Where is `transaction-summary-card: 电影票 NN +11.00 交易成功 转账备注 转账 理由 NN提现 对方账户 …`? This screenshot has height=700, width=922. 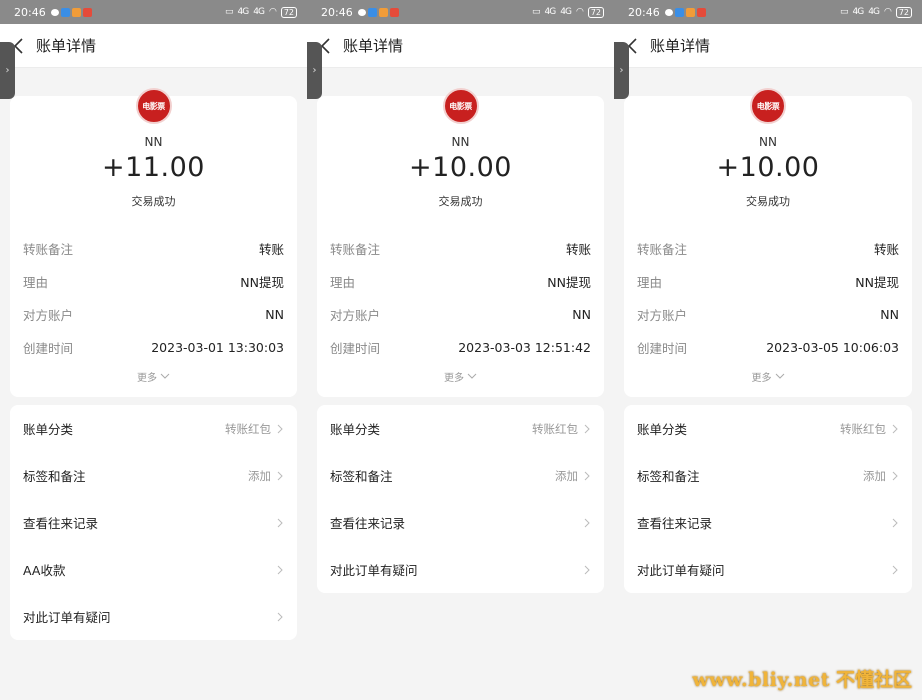 transaction-summary-card: 电影票 NN +11.00 交易成功 转账备注 转账 理由 NN提现 对方账户 … is located at coordinates (153, 242).